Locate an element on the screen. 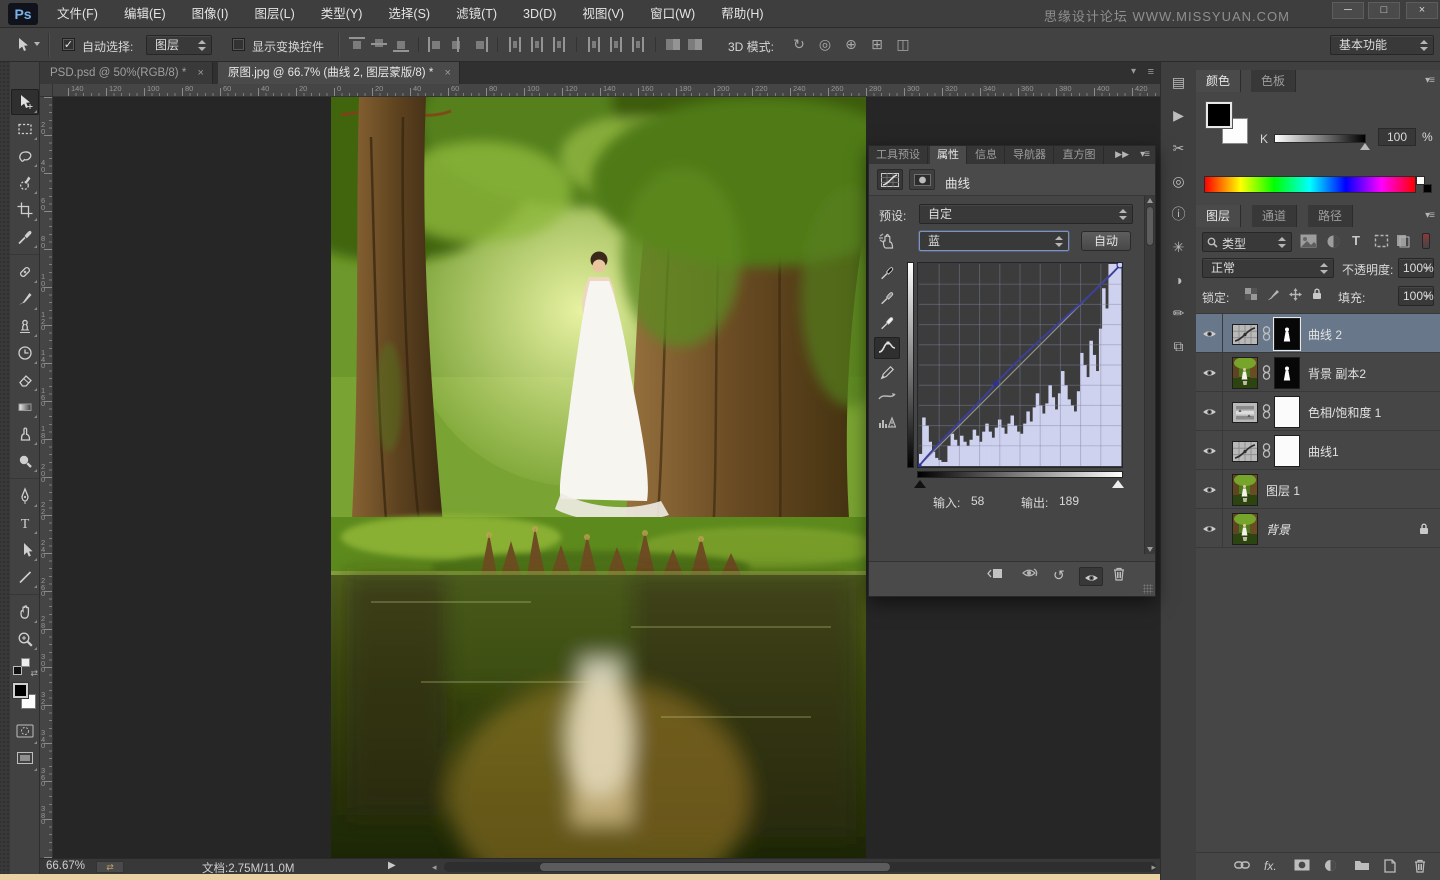 This screenshot has height=880, width=1440. layer-row-曲线1: 曲线1 is located at coordinates (1318, 450).